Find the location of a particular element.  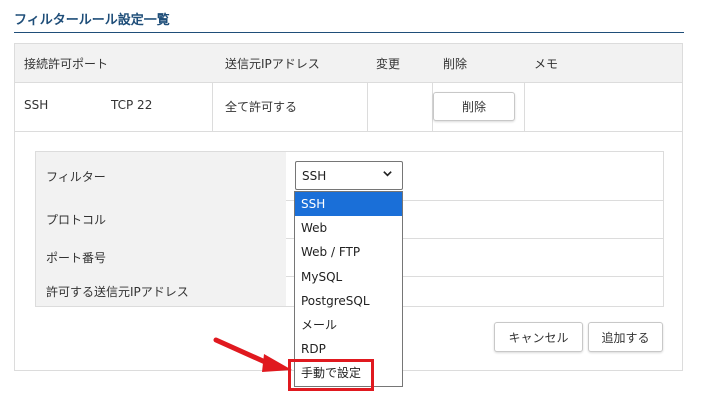

page-title: フィルタールール設定一覧 is located at coordinates (92, 20).